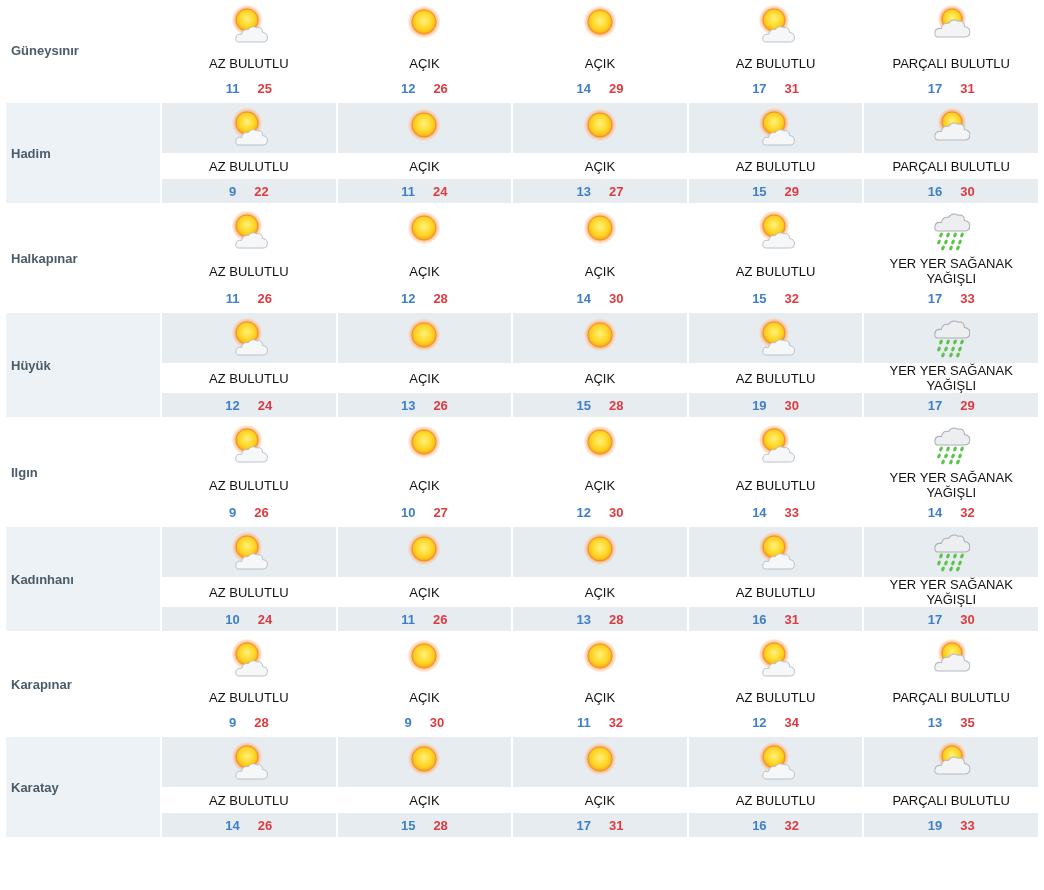  I want to click on city-name: Halkapınar, so click(44, 258).